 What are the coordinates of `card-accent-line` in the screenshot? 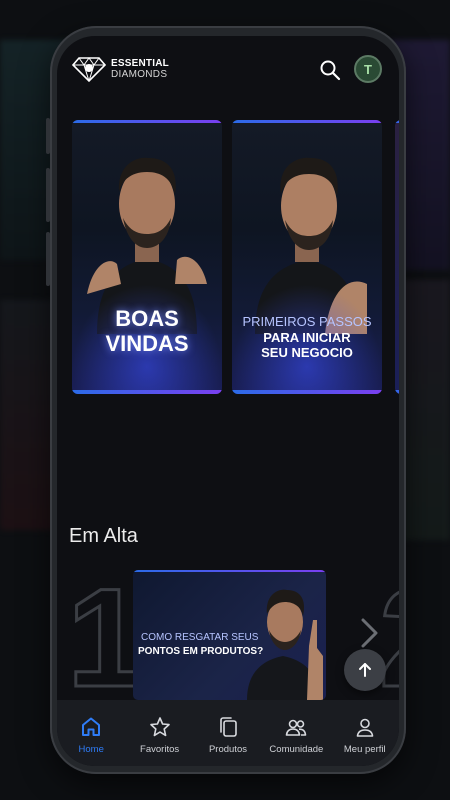 It's located at (229, 571).